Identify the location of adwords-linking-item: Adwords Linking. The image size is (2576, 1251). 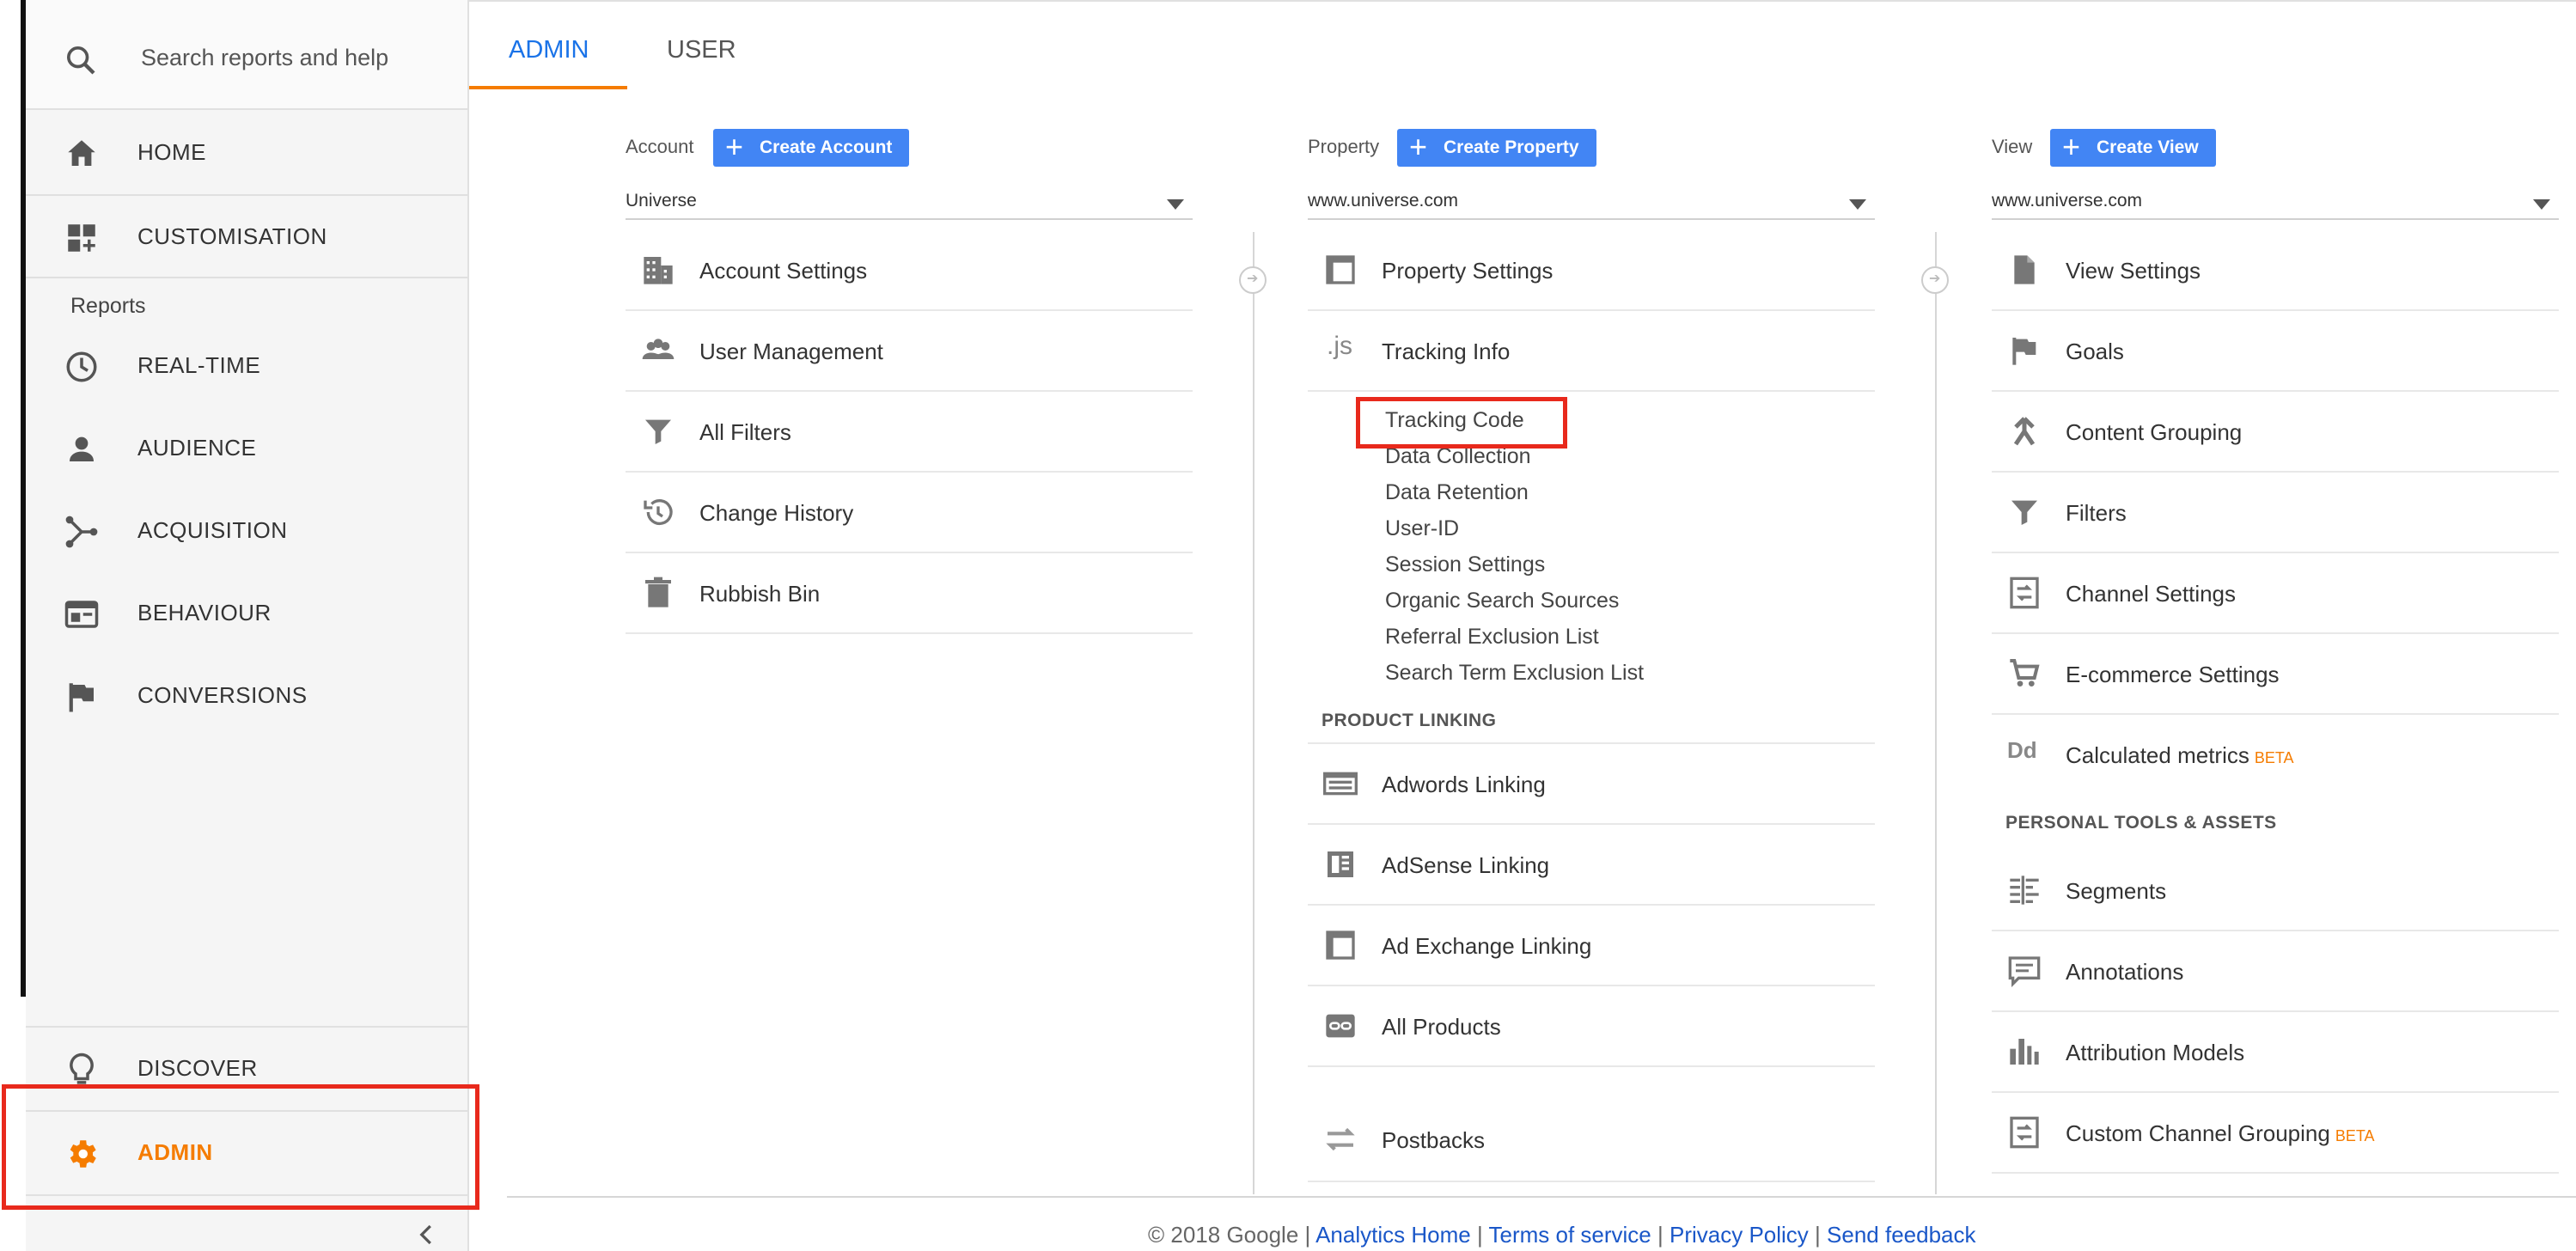
(1591, 784).